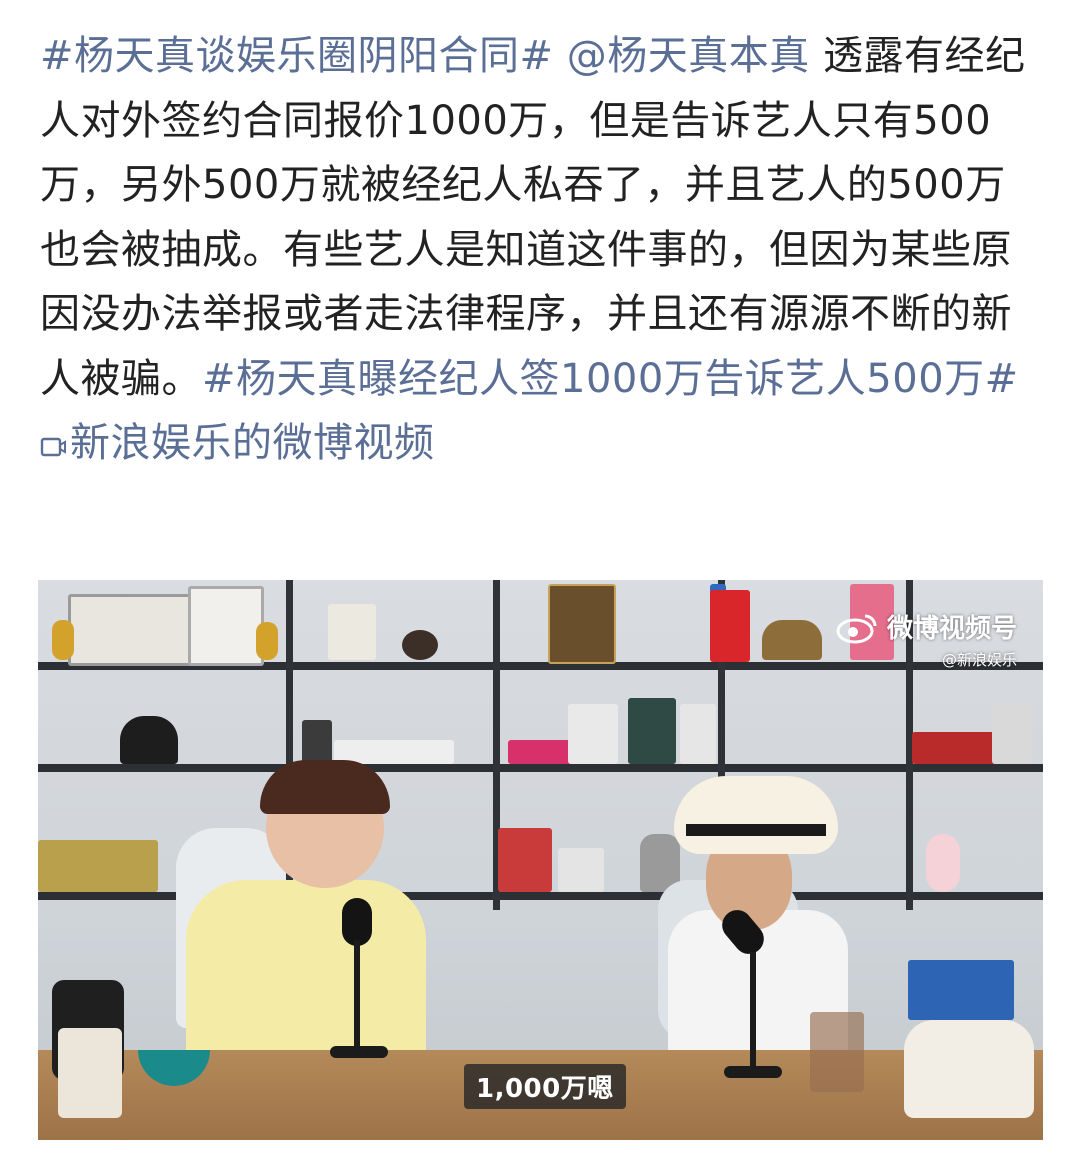 Image resolution: width=1080 pixels, height=1167 pixels. What do you see at coordinates (756, 815) in the screenshot?
I see `white-hat` at bounding box center [756, 815].